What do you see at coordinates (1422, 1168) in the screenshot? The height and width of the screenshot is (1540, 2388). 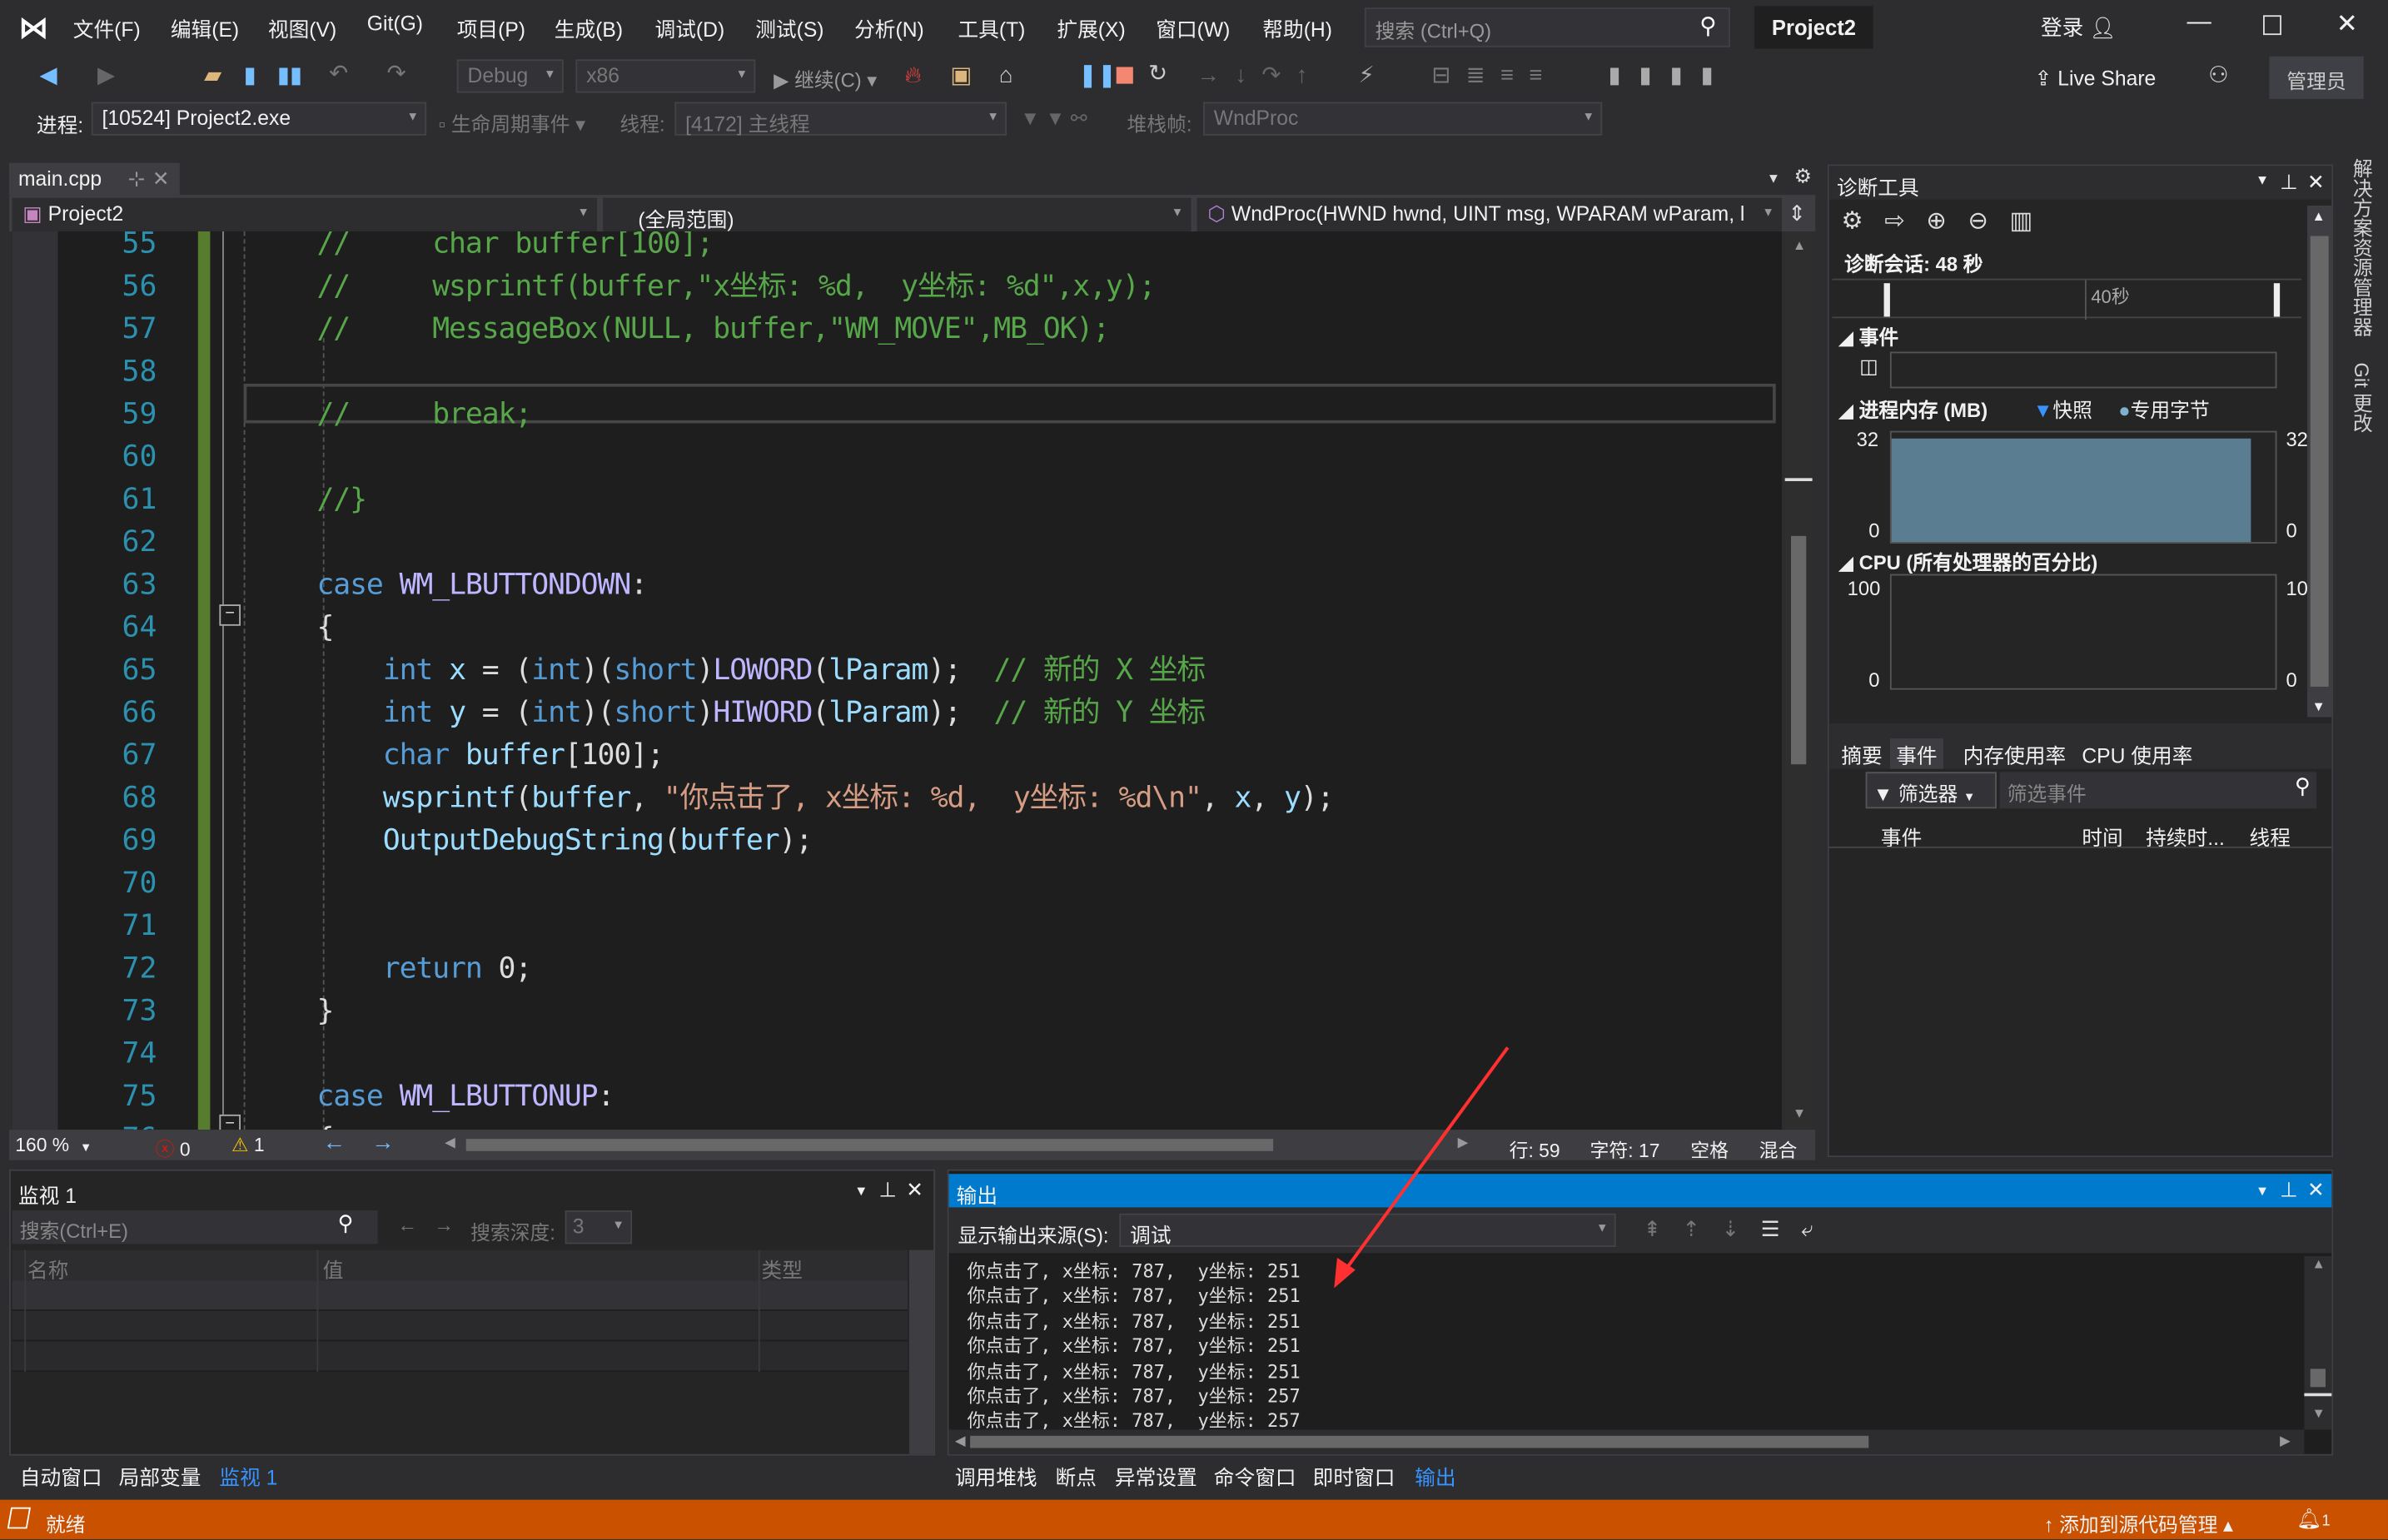 I see `red-annotation-arrow` at bounding box center [1422, 1168].